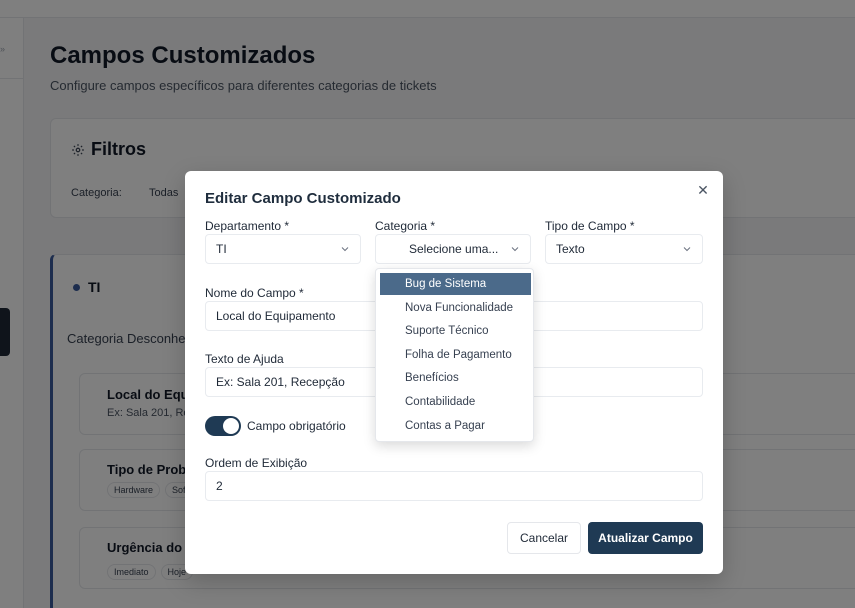  What do you see at coordinates (455, 331) in the screenshot?
I see `dropdown-option: Suporte Técnico` at bounding box center [455, 331].